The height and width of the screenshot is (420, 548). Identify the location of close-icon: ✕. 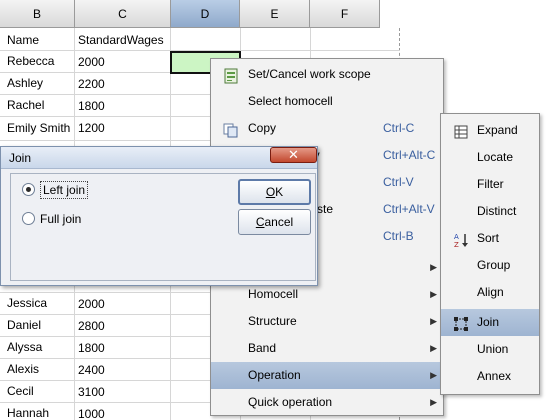
(293, 154).